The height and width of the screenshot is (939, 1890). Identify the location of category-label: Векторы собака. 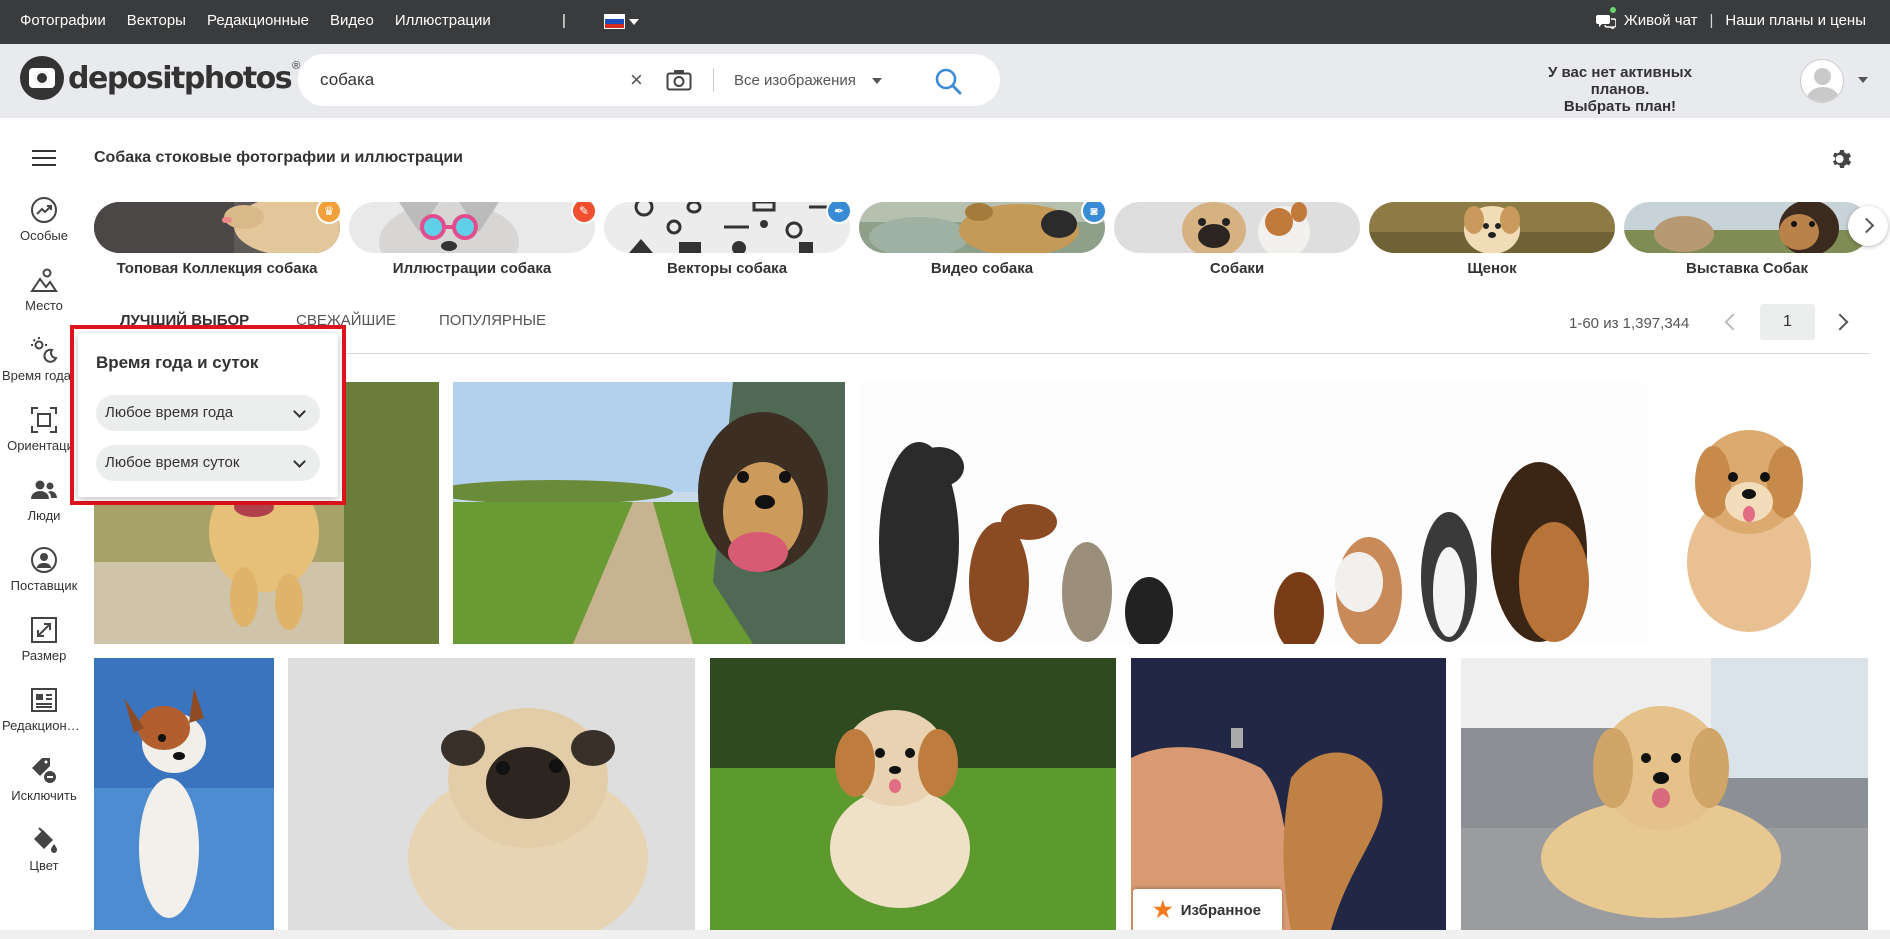
(727, 268).